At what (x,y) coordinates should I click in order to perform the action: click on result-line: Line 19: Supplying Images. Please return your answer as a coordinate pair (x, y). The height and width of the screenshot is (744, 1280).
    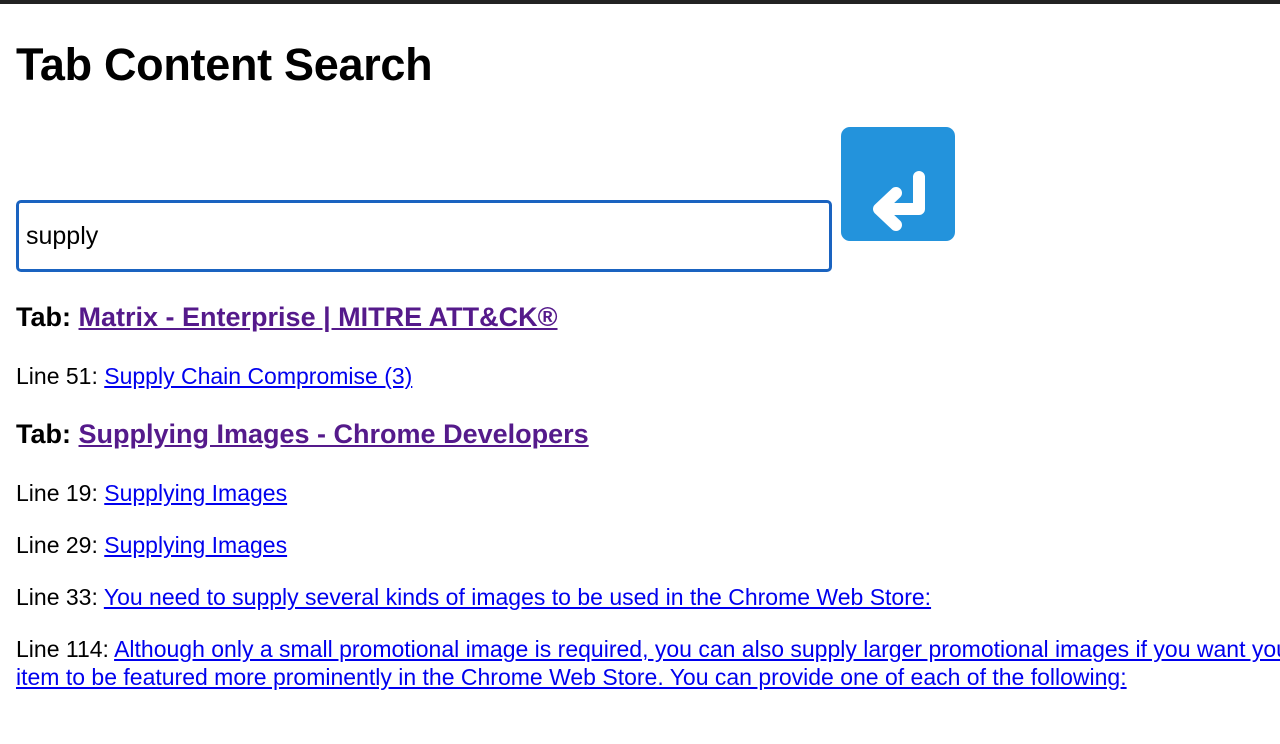
    Looking at the image, I should click on (151, 493).